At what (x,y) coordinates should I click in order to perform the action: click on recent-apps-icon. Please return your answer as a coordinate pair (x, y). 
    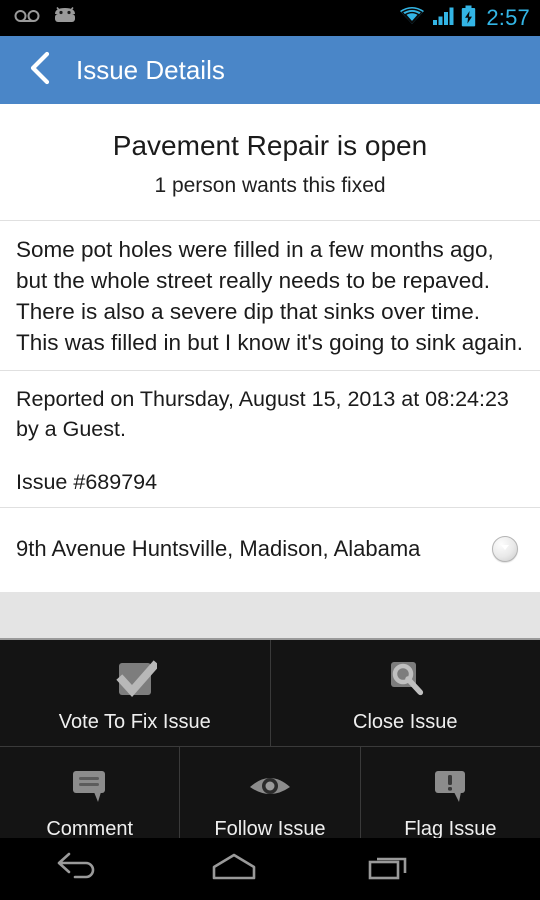
    Looking at the image, I should click on (390, 869).